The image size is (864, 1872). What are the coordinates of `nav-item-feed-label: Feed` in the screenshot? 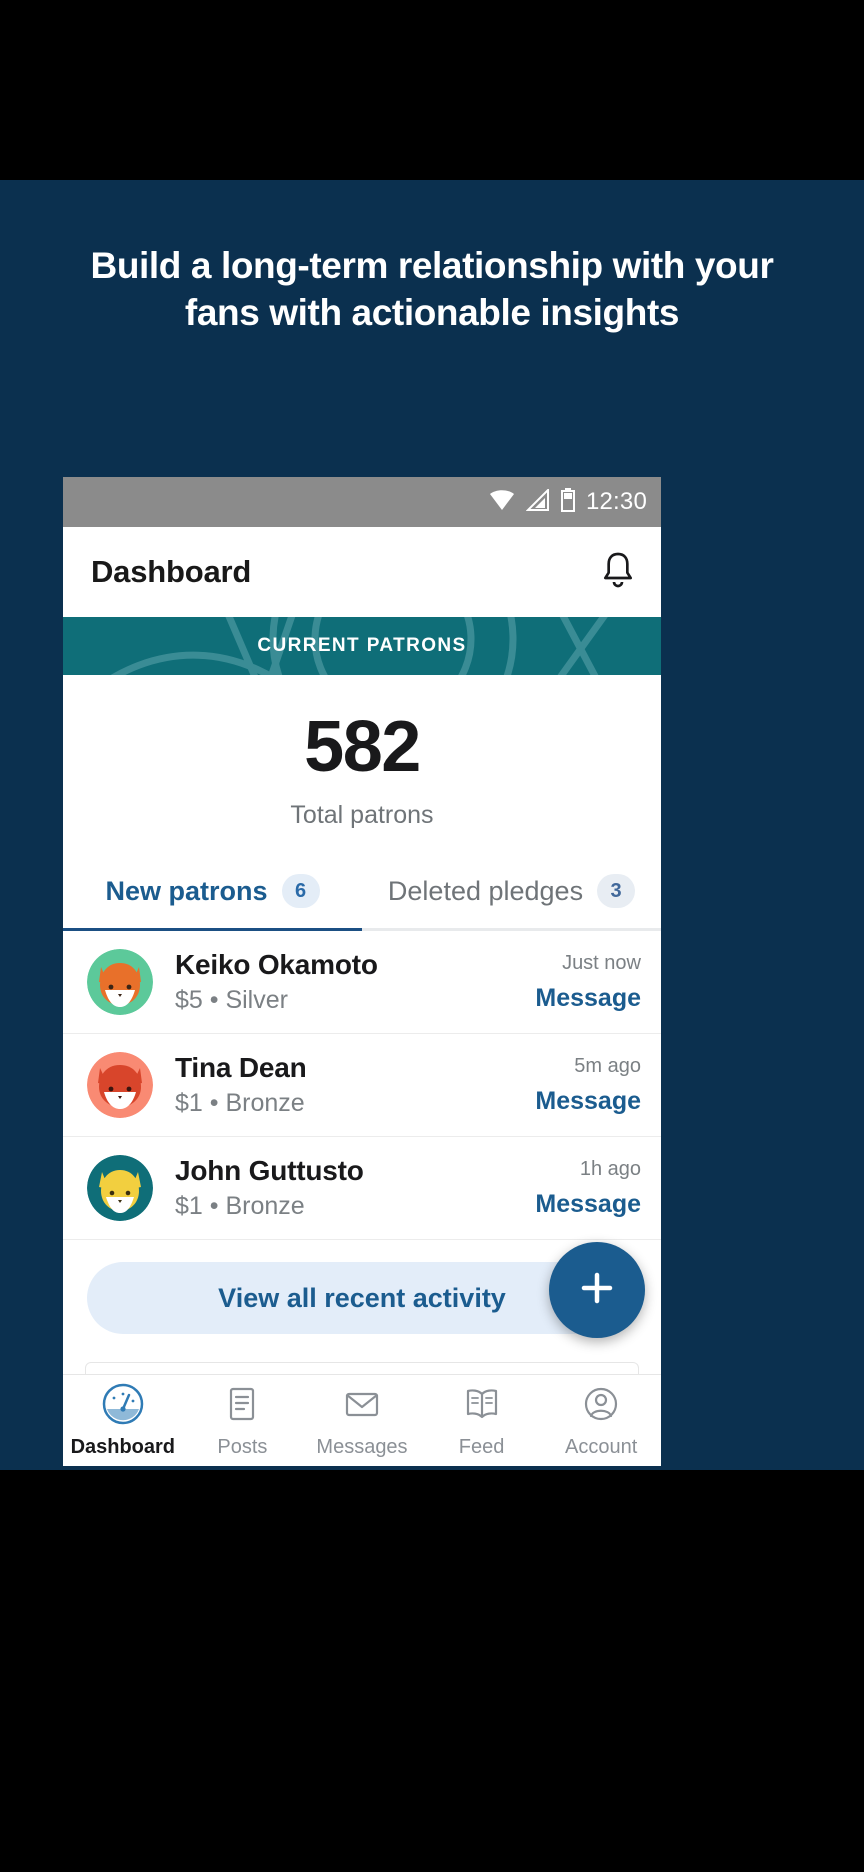 It's located at (481, 1447).